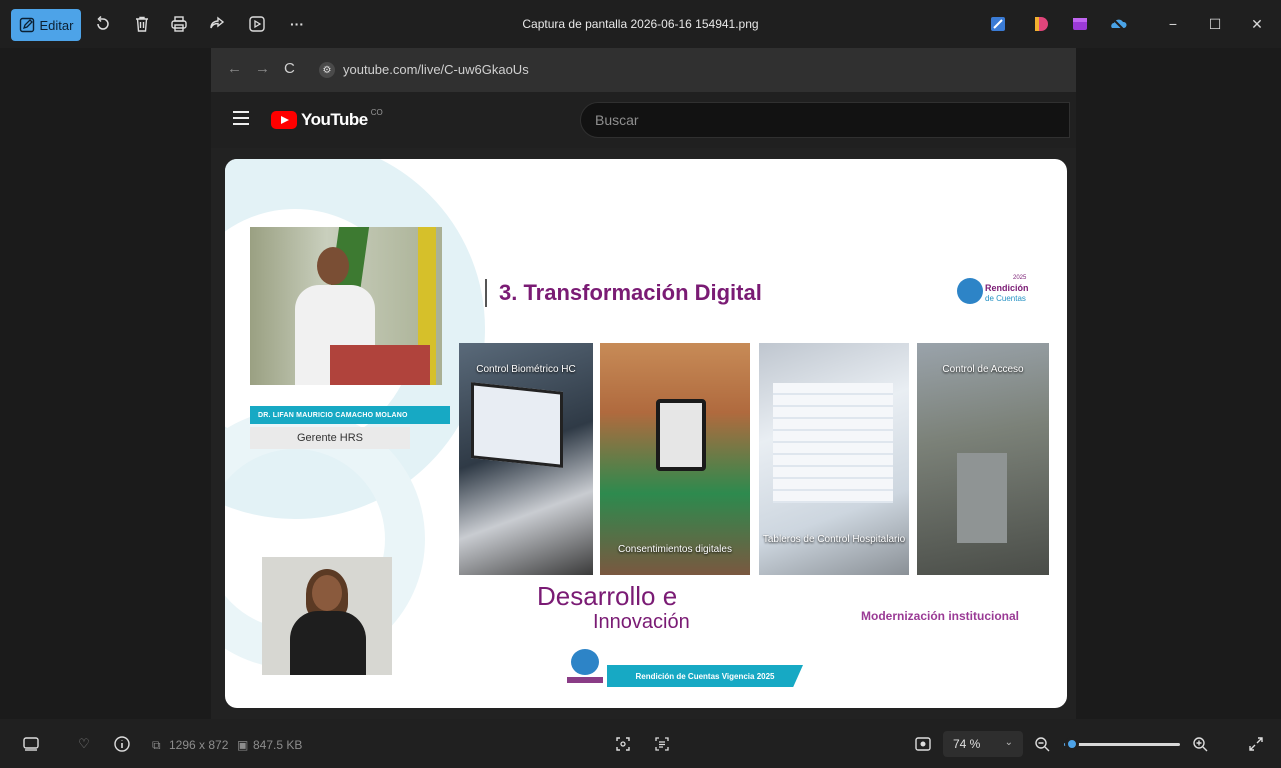  Describe the element at coordinates (834, 539) in the screenshot. I see `photo-caption: Tableros de Control Hospitalario` at that location.